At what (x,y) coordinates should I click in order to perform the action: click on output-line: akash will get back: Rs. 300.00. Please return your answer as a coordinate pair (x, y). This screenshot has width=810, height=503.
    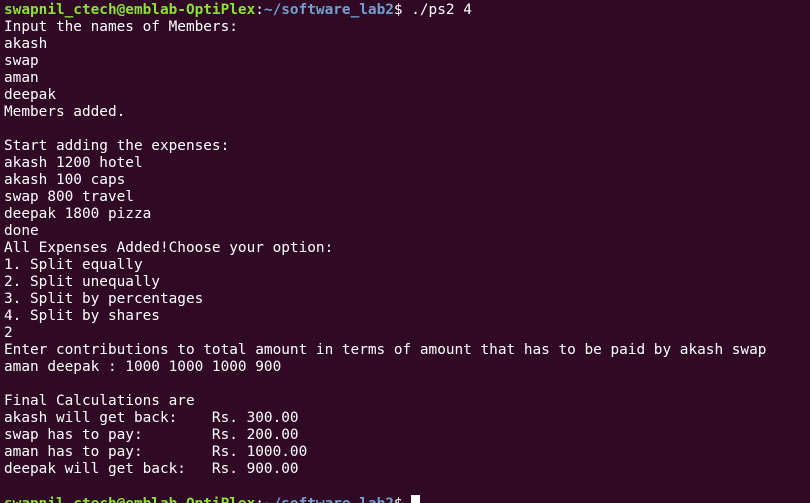
    Looking at the image, I should click on (151, 418).